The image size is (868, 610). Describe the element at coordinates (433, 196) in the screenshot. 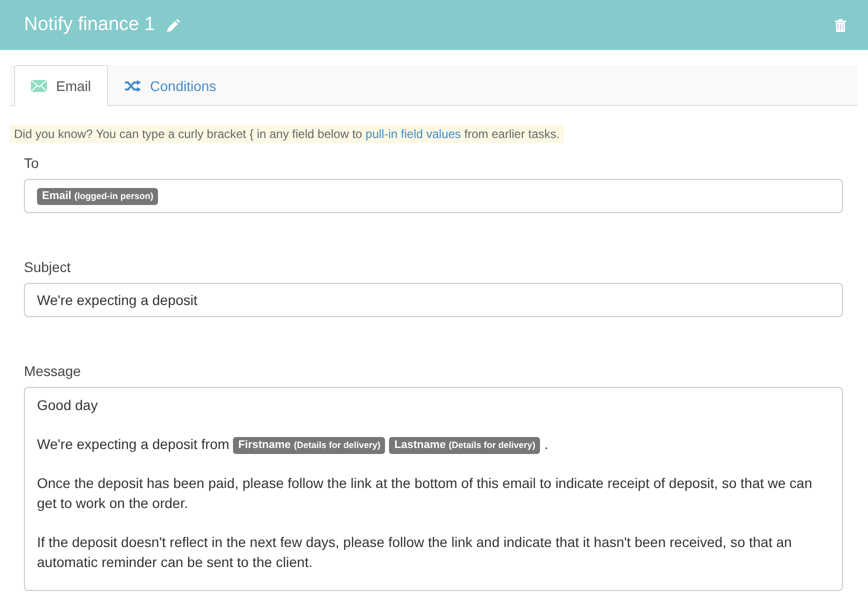

I see `to-field: Email (logged-in person)` at that location.